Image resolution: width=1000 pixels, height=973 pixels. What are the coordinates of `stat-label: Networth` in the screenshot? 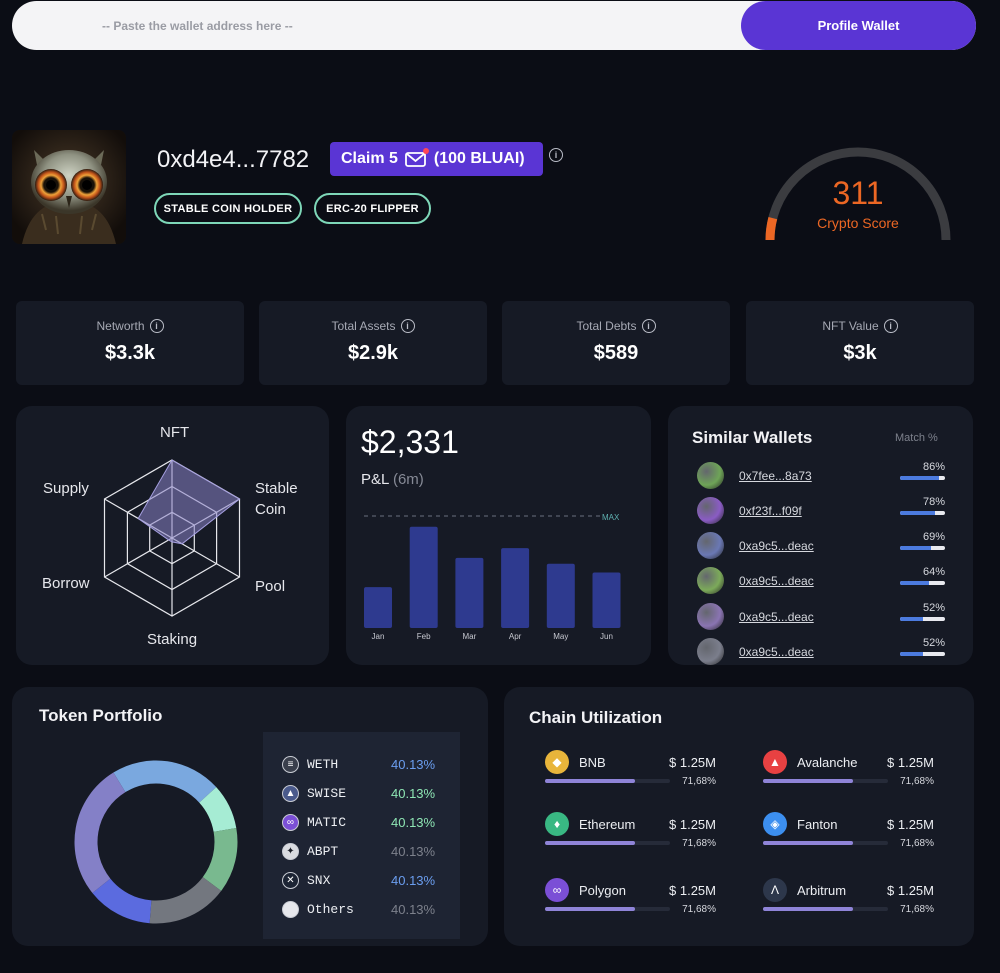 It's located at (120, 326).